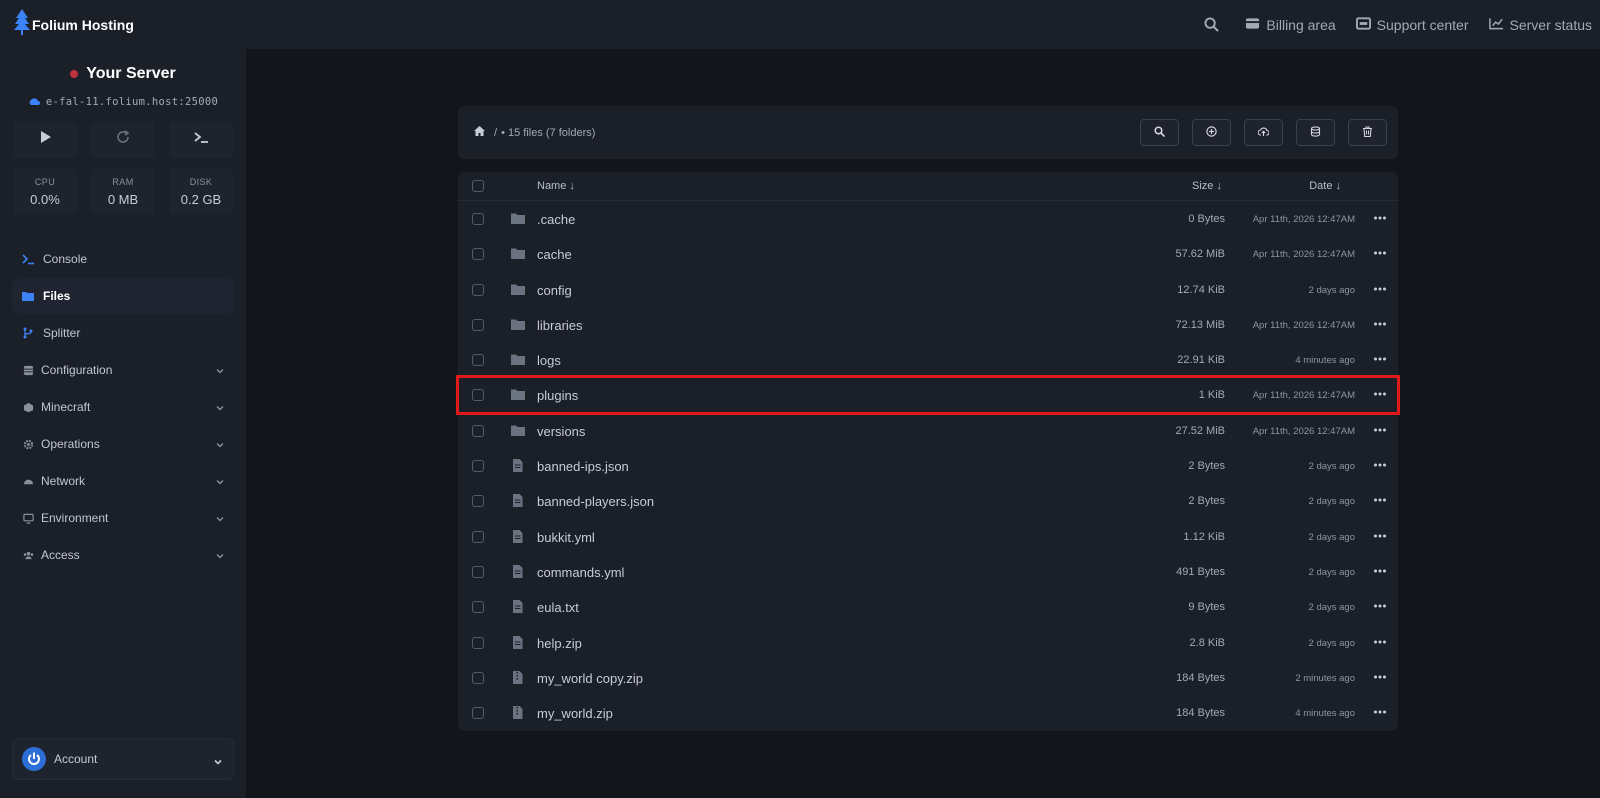 This screenshot has height=798, width=1600. I want to click on delete-button, so click(1367, 132).